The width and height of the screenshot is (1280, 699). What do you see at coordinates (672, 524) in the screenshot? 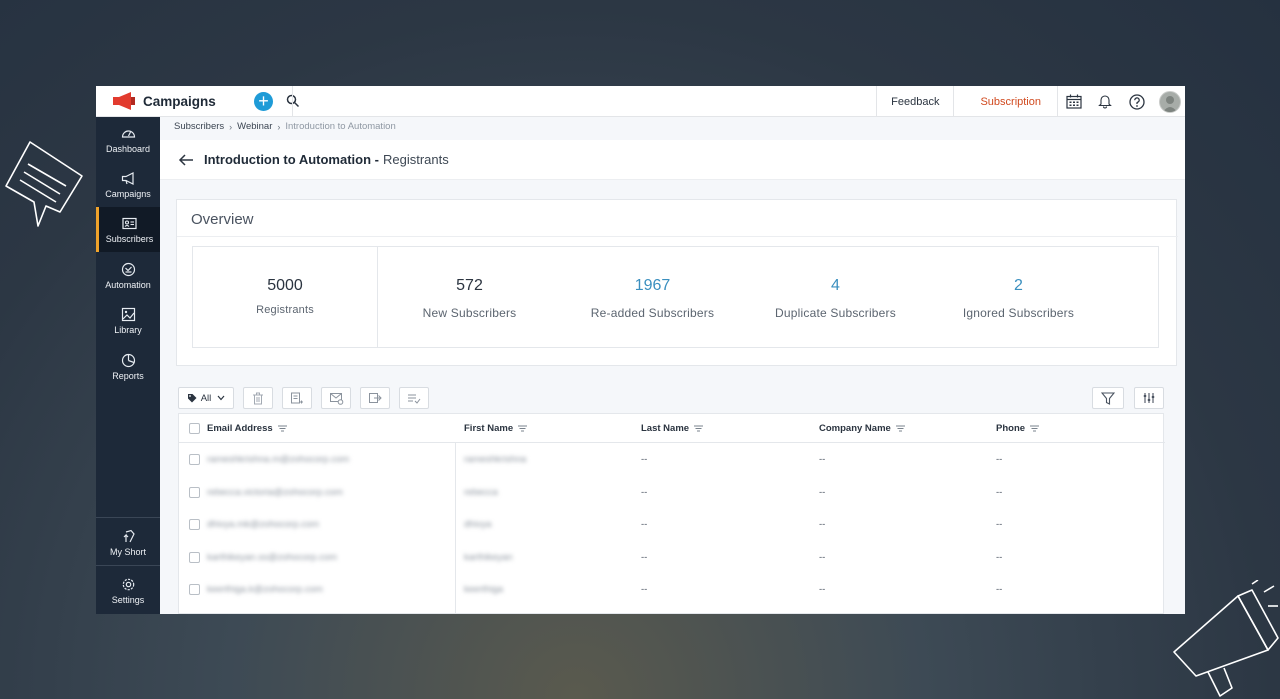
I see `table-row: dhivya.mk@zohocorp.com dhivya -- -- --` at bounding box center [672, 524].